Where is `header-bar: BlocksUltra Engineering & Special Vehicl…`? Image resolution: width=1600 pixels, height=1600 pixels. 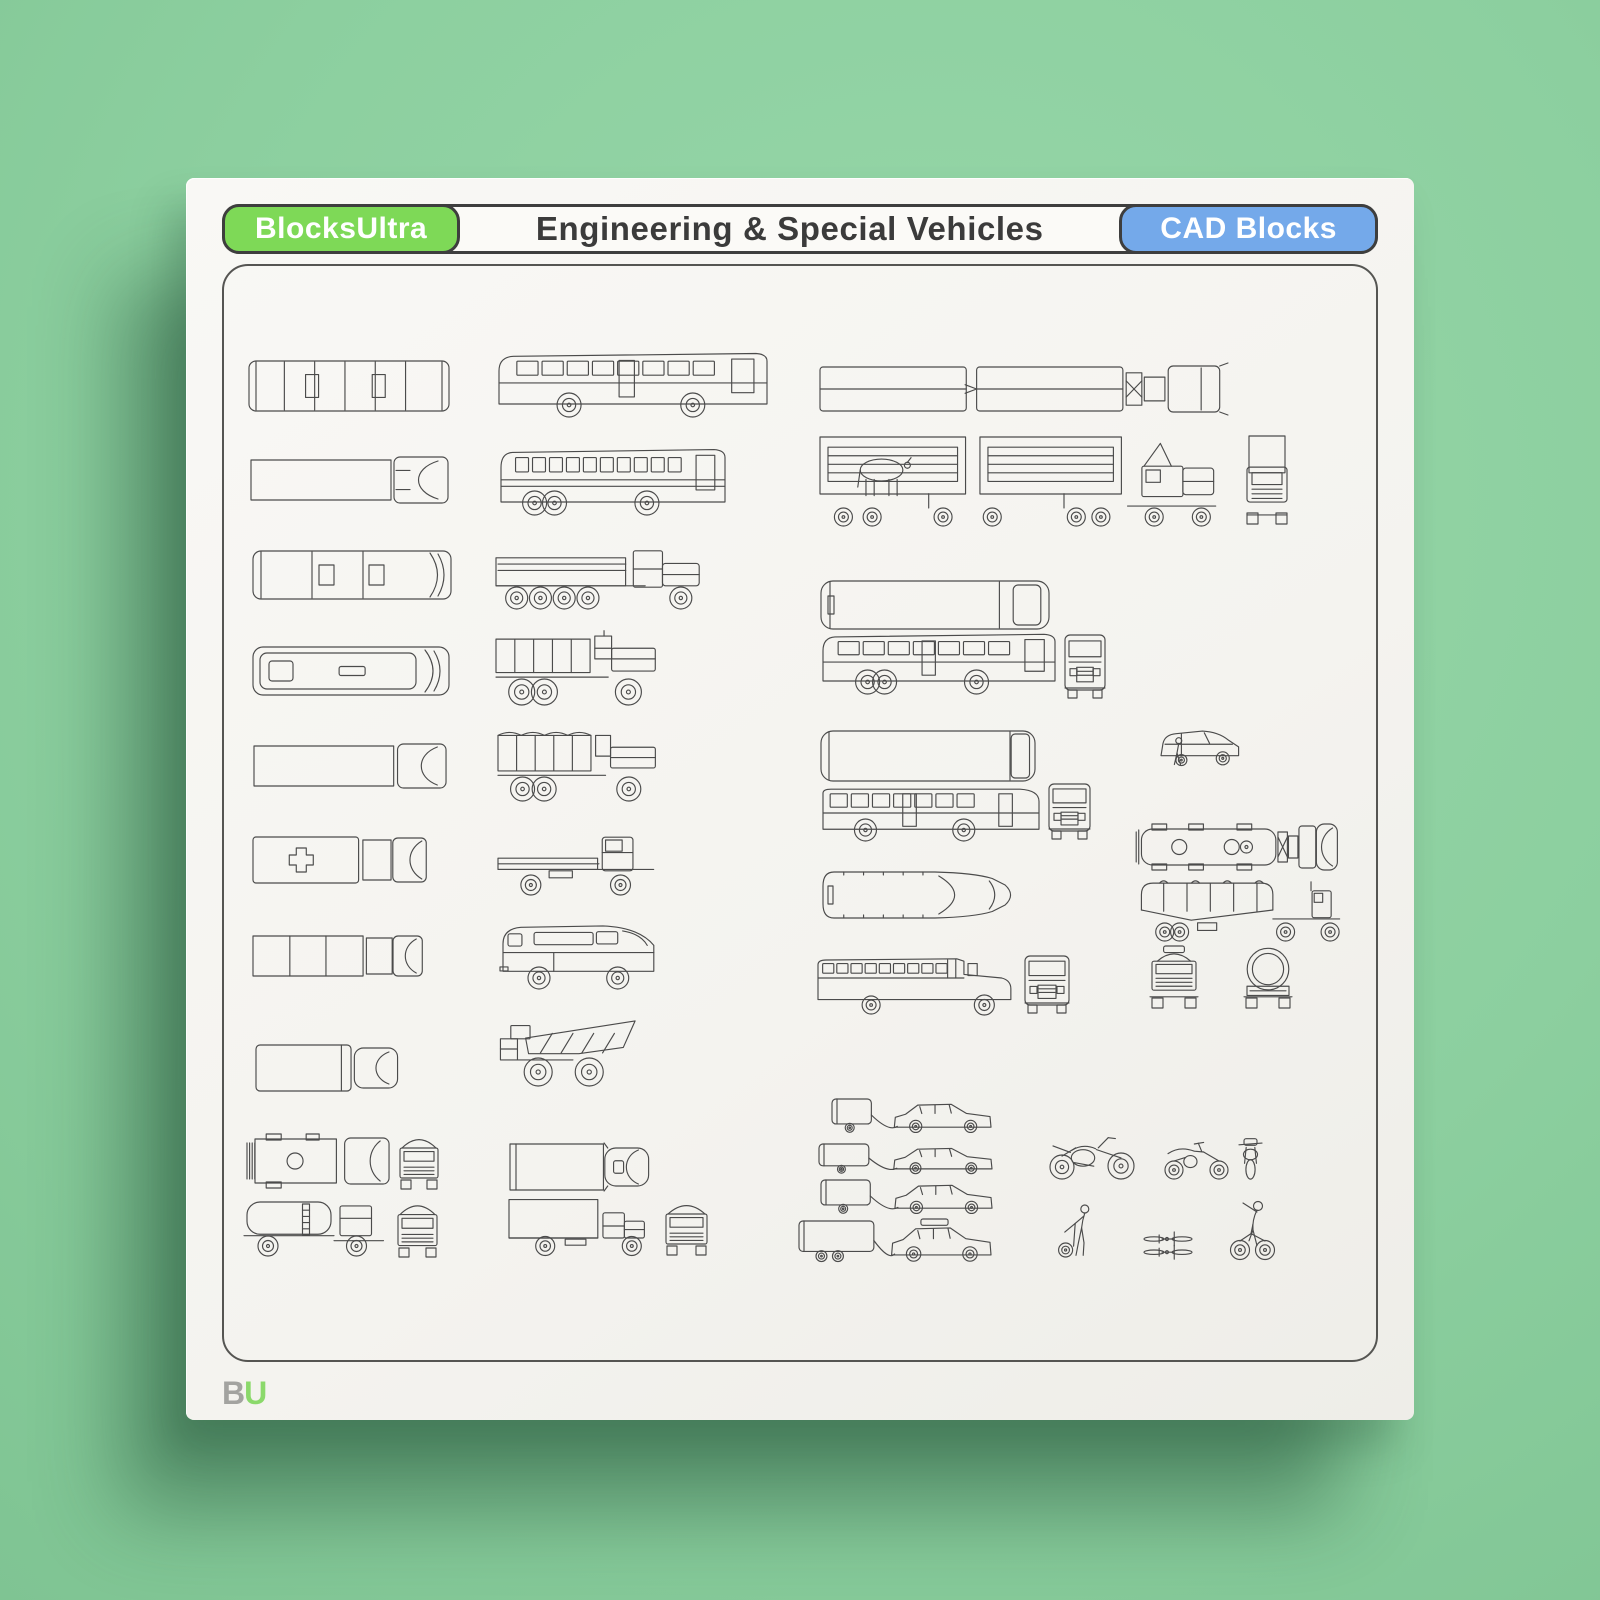 header-bar: BlocksUltra Engineering & Special Vehicl… is located at coordinates (800, 229).